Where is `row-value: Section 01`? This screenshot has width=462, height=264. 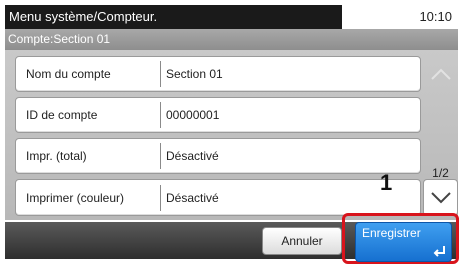
row-value: Section 01 is located at coordinates (194, 74).